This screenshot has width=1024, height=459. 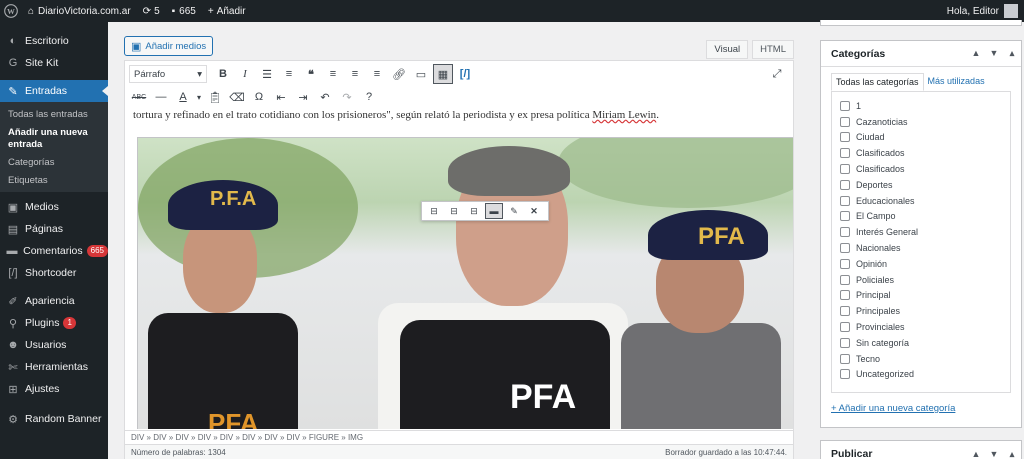 I want to click on italic-icon: I, so click(x=245, y=74).